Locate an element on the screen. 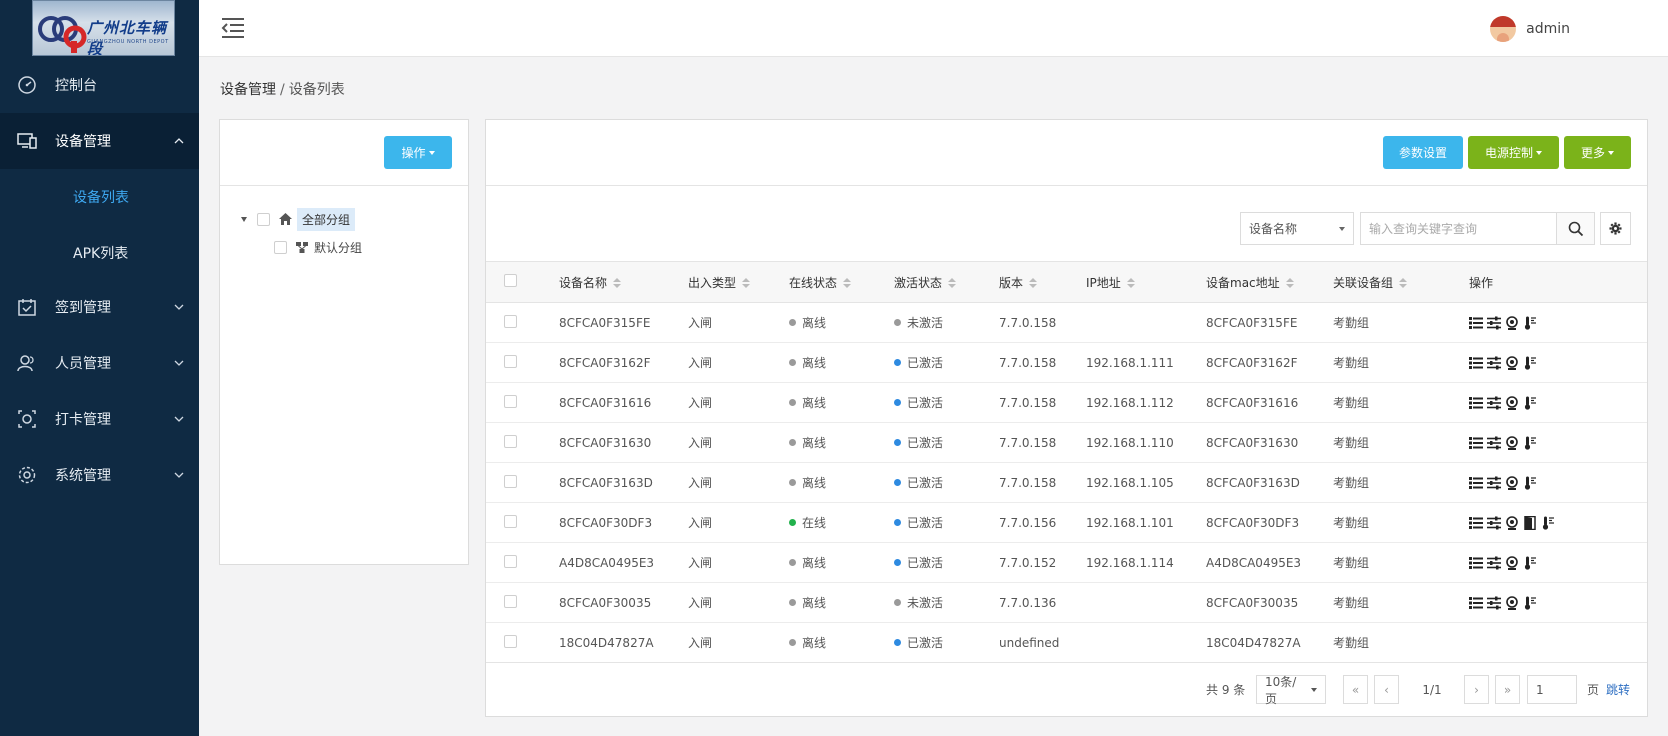  header-device-name: 设备名称 is located at coordinates (623, 282).